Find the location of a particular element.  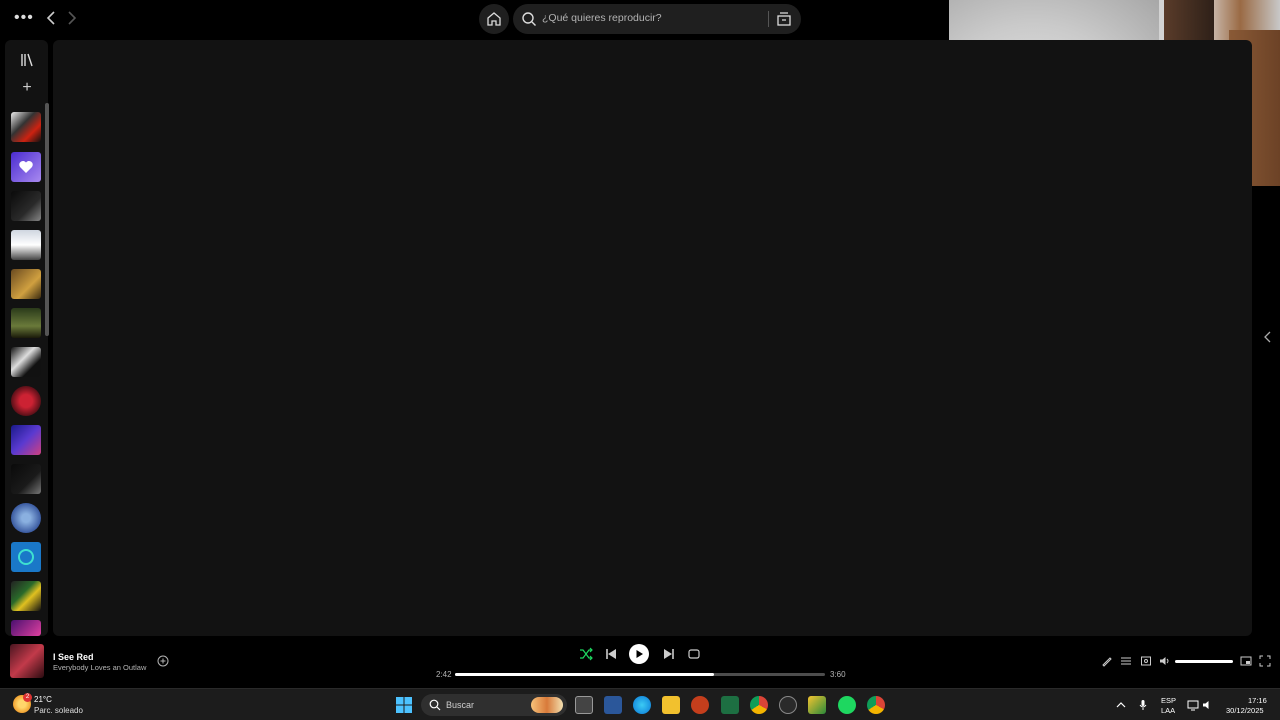

search-bar: ¿Qué quieres reproducir? is located at coordinates (657, 19).